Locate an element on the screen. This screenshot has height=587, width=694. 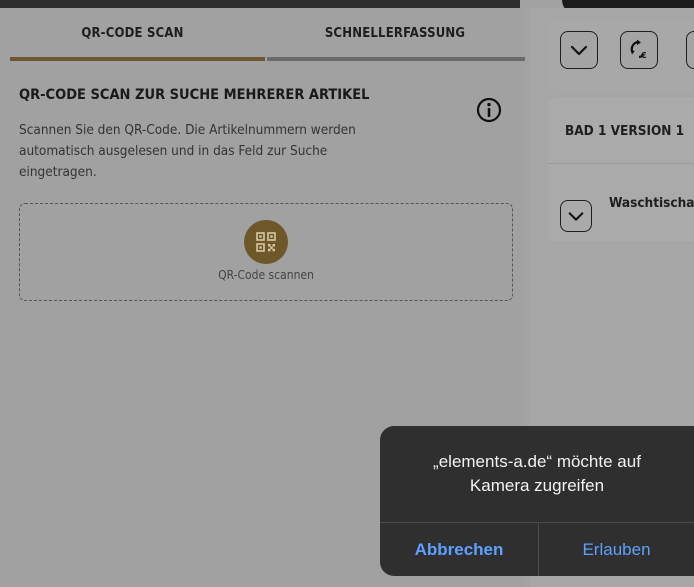
dialog-message-line: „elements-a.de“ möchte auf is located at coordinates (537, 461).